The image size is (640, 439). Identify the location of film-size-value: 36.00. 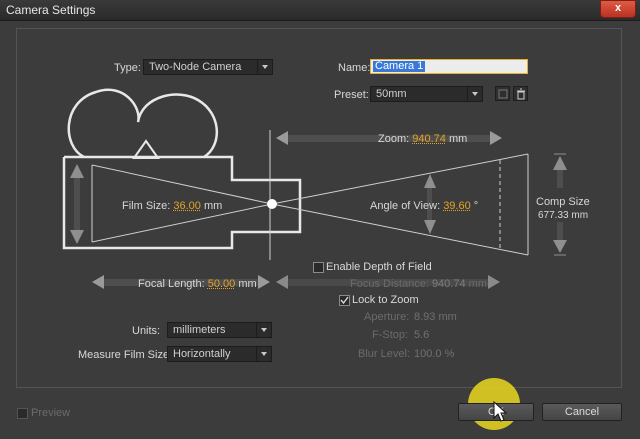
(187, 206).